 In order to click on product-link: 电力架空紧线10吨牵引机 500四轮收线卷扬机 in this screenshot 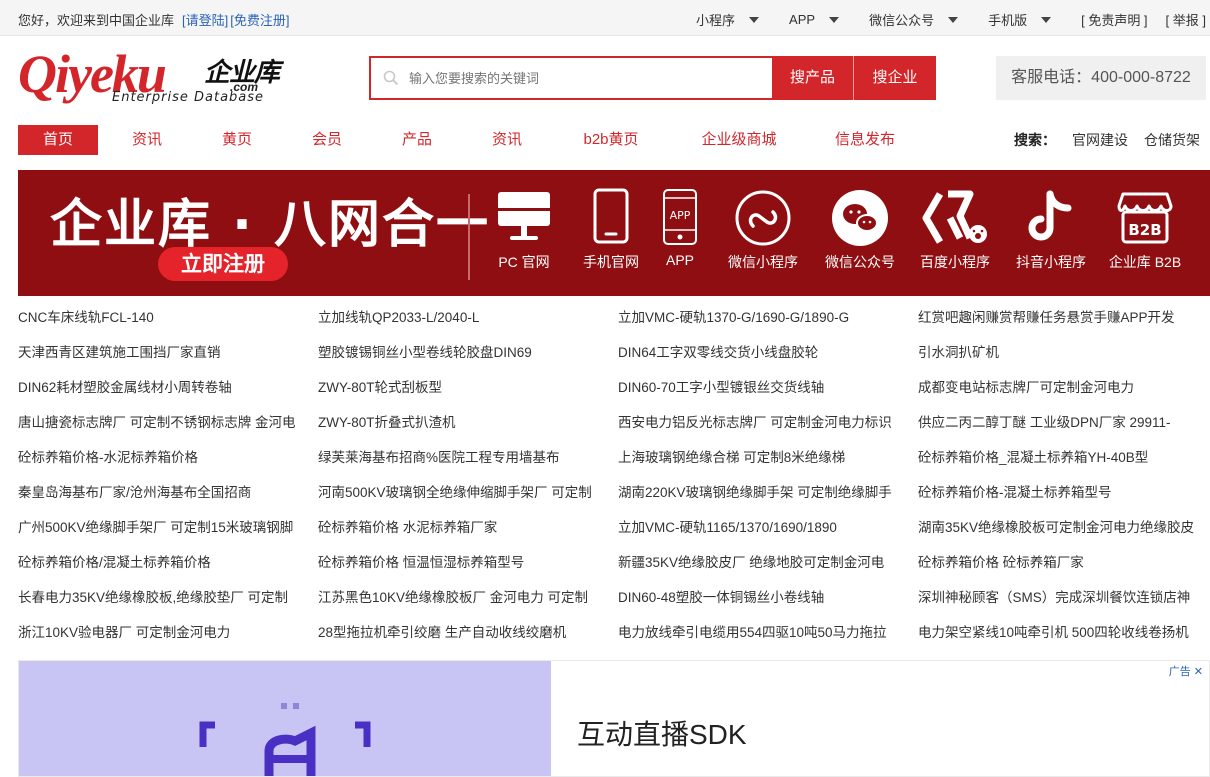, I will do `click(1063, 632)`.